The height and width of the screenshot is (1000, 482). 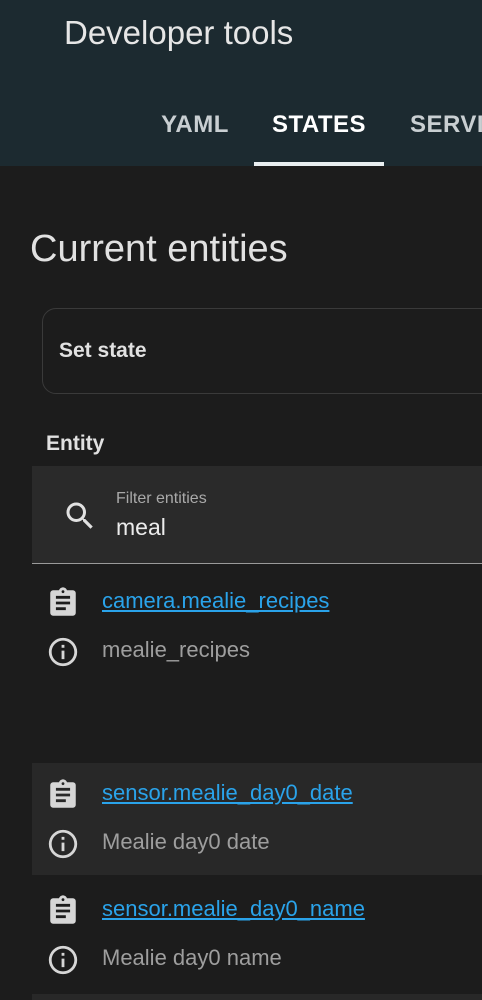 What do you see at coordinates (186, 841) in the screenshot?
I see `entity-friendly-name: Mealie day0 date` at bounding box center [186, 841].